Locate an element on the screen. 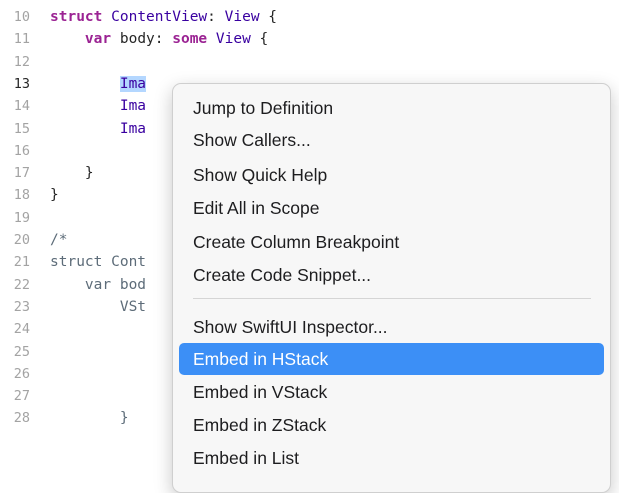 This screenshot has width=619, height=493. code-line: 10 struct ContentView: View { is located at coordinates (309, 17).